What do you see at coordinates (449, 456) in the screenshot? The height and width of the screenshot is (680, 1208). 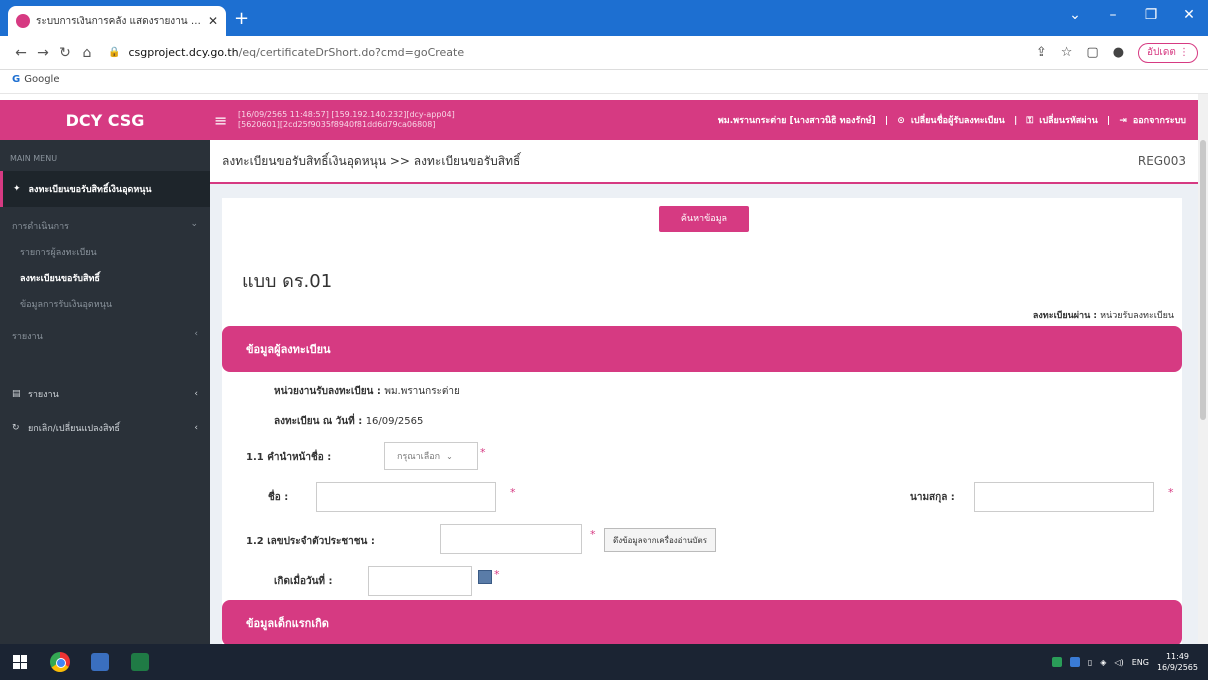 I see `chevron-down-icon: ⌄` at bounding box center [449, 456].